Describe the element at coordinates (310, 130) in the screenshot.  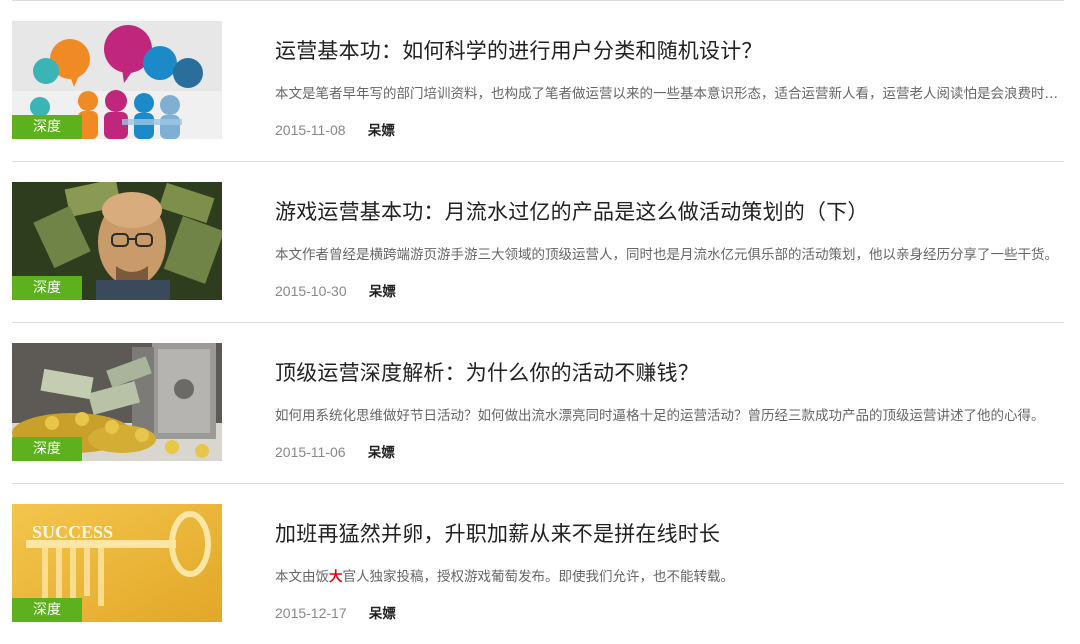
I see `article-date: 2015-11-08` at that location.